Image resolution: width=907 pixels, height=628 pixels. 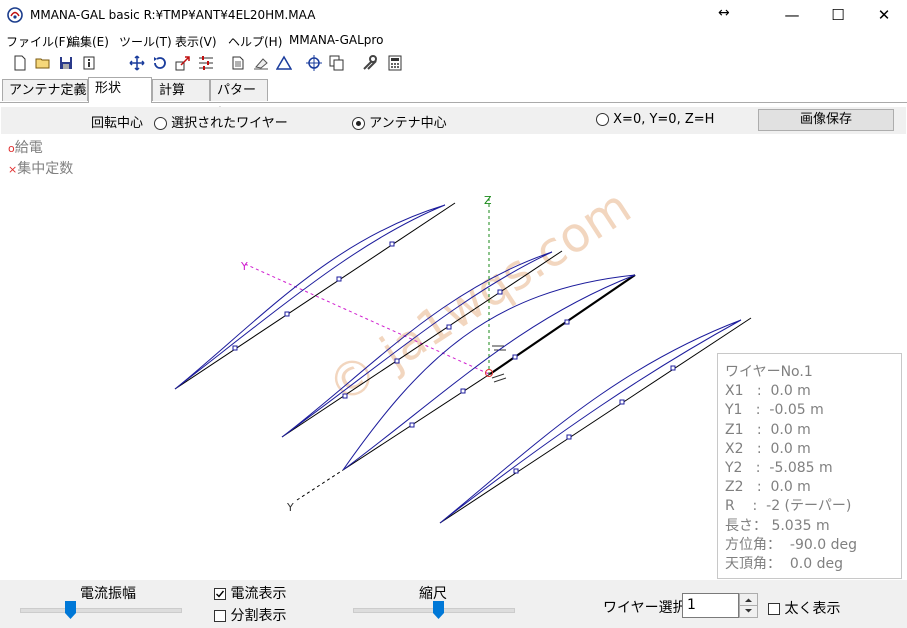 I want to click on menu-help: ヘルプ(H), so click(x=255, y=41).